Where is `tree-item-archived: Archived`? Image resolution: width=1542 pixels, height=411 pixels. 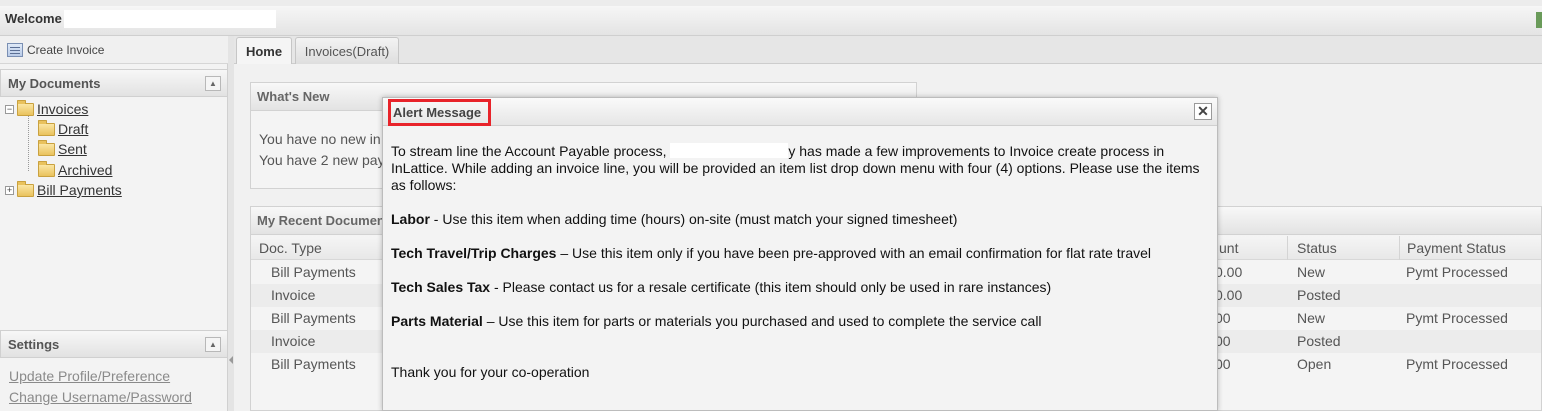 tree-item-archived: Archived is located at coordinates (75, 169).